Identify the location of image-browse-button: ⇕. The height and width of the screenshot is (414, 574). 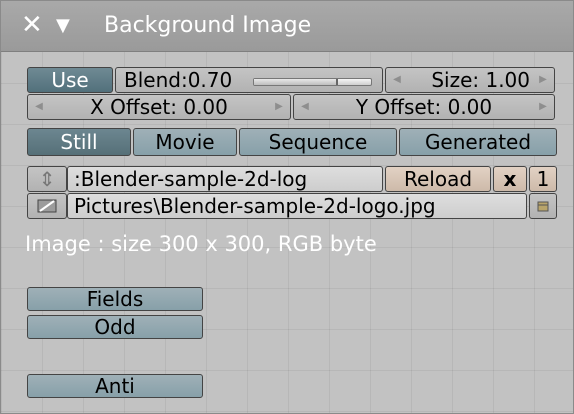
(47, 179).